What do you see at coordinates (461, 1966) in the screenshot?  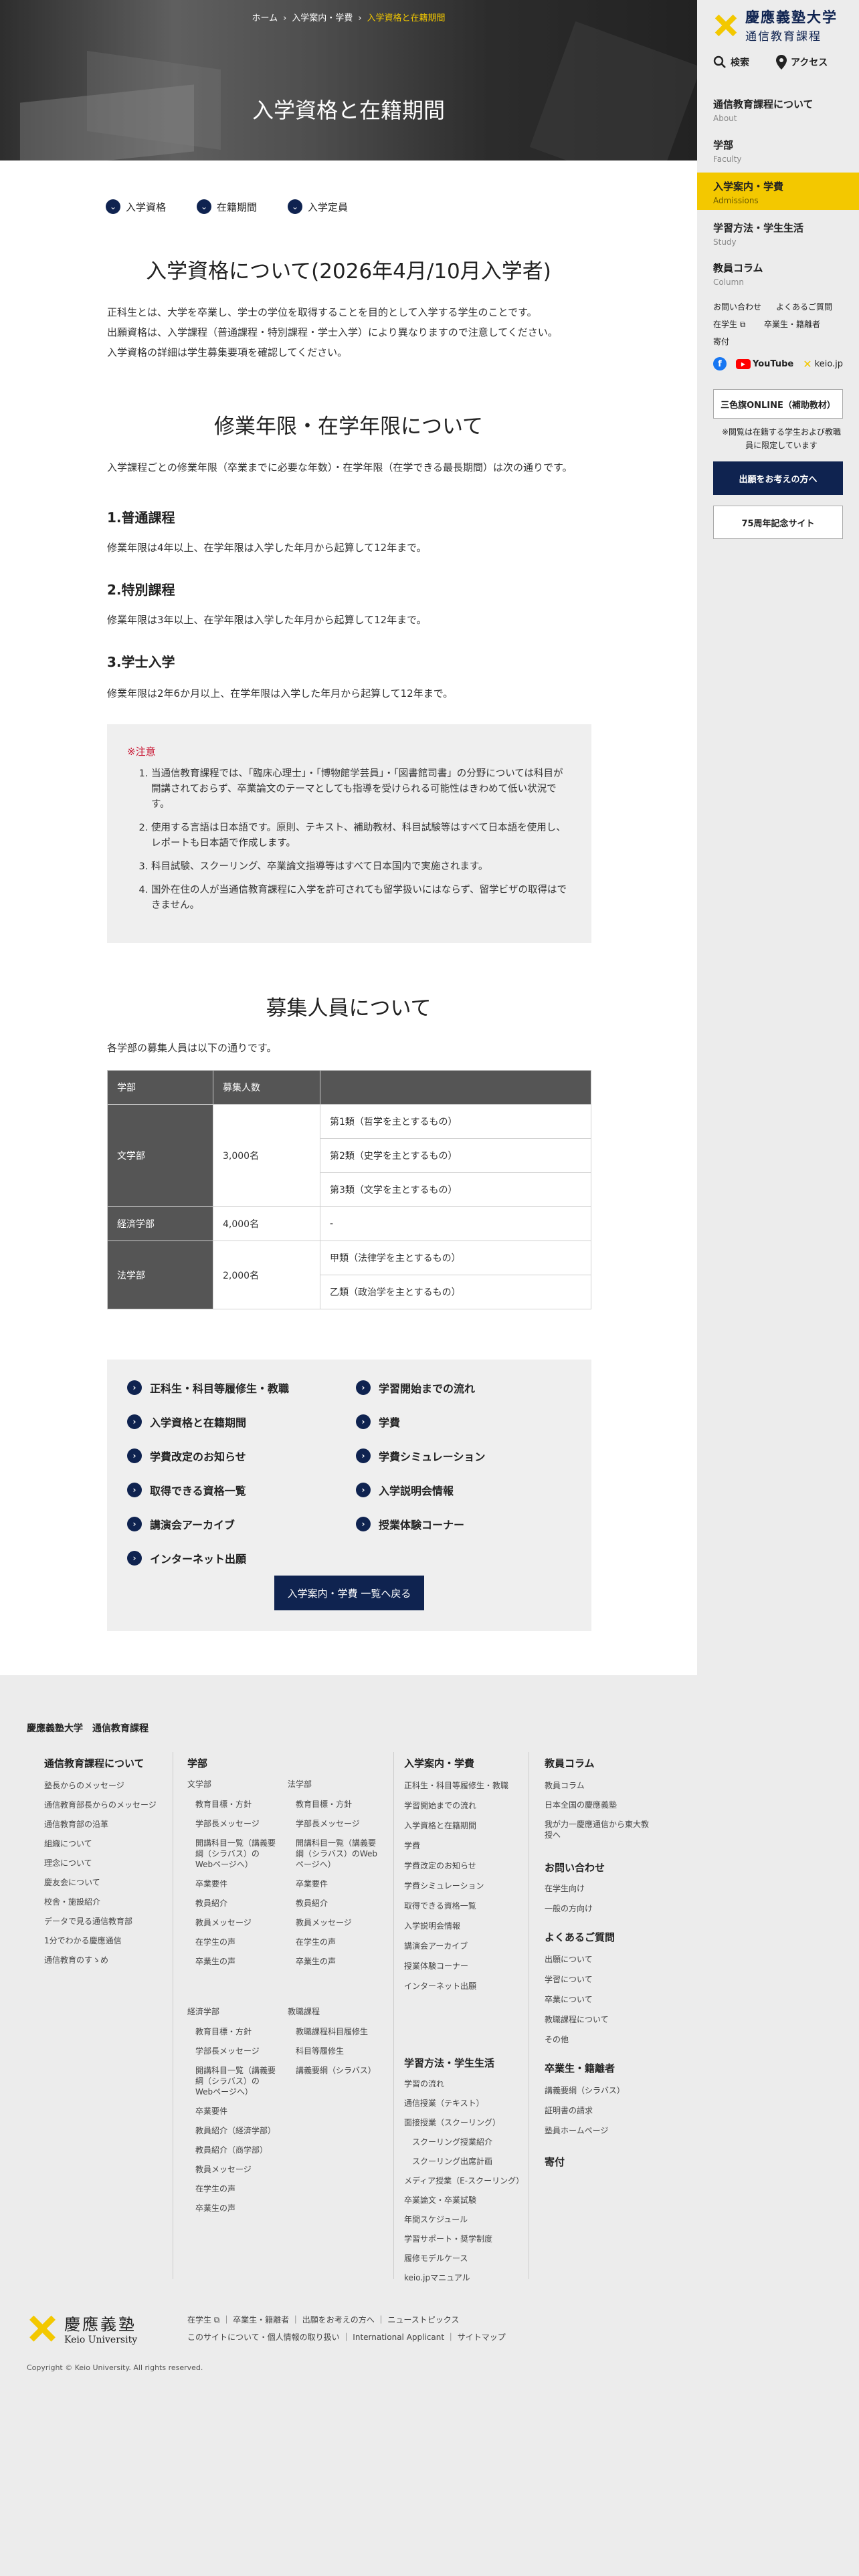 I see `footer-link: 授業体験コーナー` at bounding box center [461, 1966].